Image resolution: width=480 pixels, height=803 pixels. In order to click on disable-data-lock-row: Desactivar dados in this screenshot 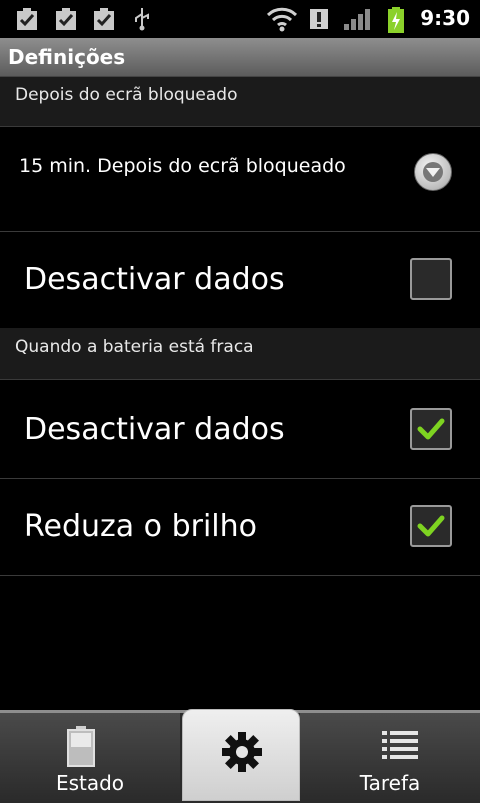, I will do `click(240, 280)`.